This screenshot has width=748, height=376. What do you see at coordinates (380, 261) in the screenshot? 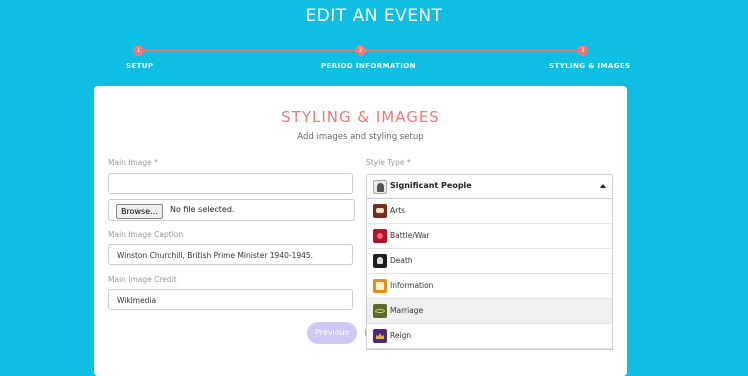
I see `skull-icon` at bounding box center [380, 261].